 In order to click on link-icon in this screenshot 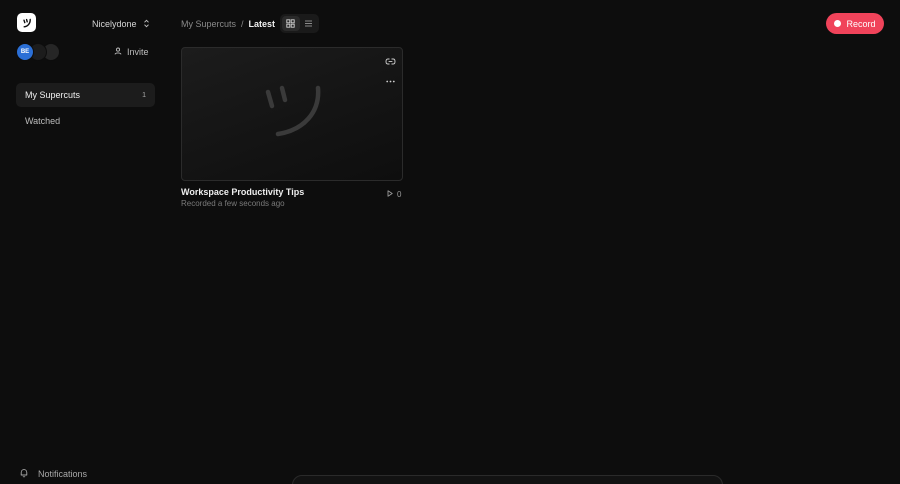, I will do `click(390, 61)`.